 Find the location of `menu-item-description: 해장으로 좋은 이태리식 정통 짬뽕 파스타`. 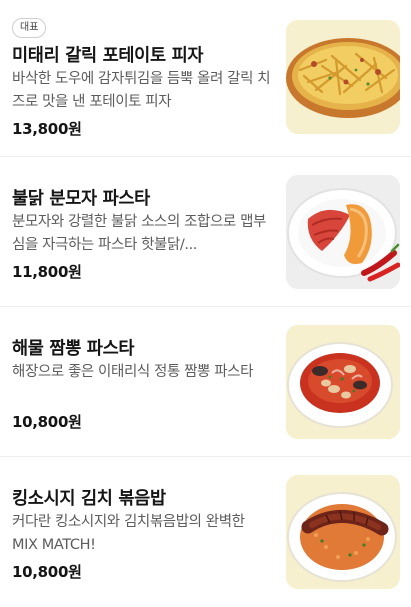

menu-item-description: 해장으로 좋은 이태리식 정통 짬뽕 파스타 is located at coordinates (133, 372).